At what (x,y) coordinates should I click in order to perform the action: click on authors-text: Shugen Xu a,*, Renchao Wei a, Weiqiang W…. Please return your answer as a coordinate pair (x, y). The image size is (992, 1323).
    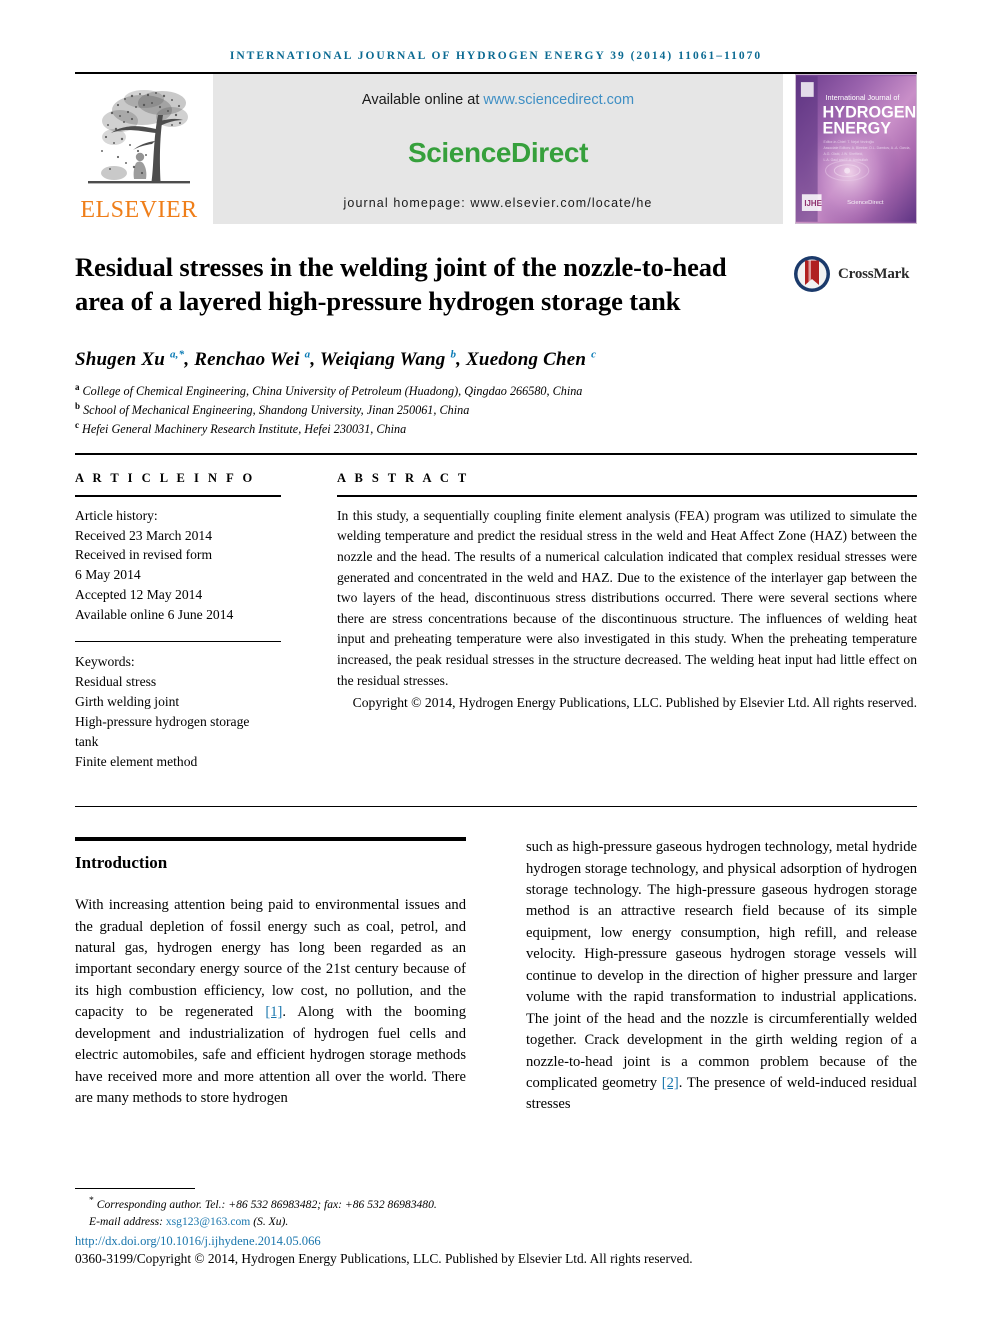
    Looking at the image, I should click on (336, 359).